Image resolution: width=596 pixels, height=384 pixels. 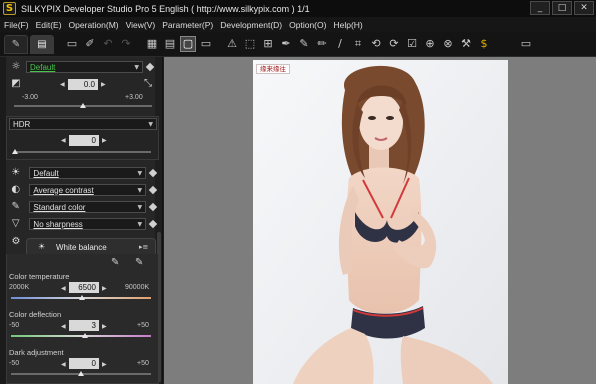 I want to click on dark-adjustment-slider-thumb, so click(x=81, y=373).